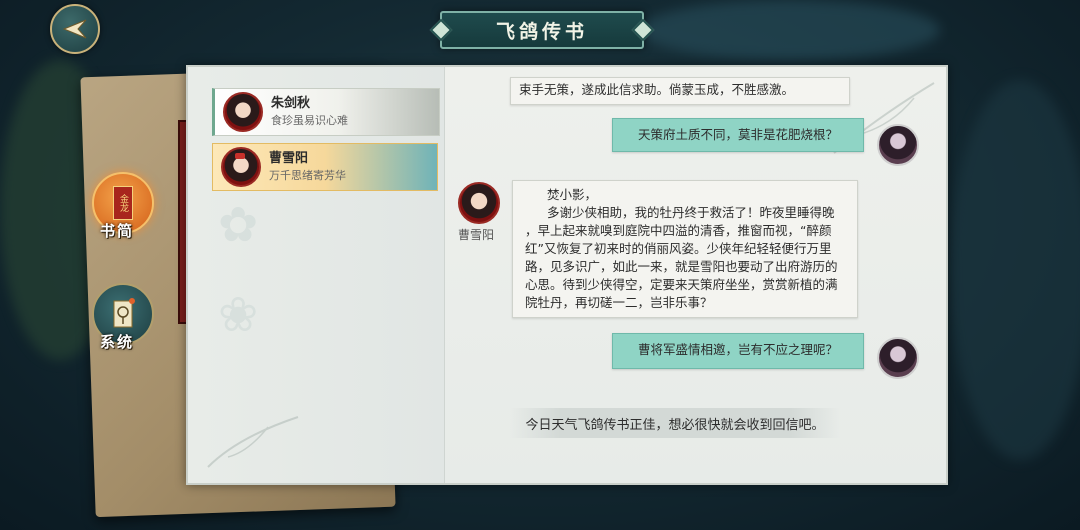 This screenshot has height=530, width=1080. What do you see at coordinates (117, 342) in the screenshot?
I see `tab-system-label: 系统` at bounding box center [117, 342].